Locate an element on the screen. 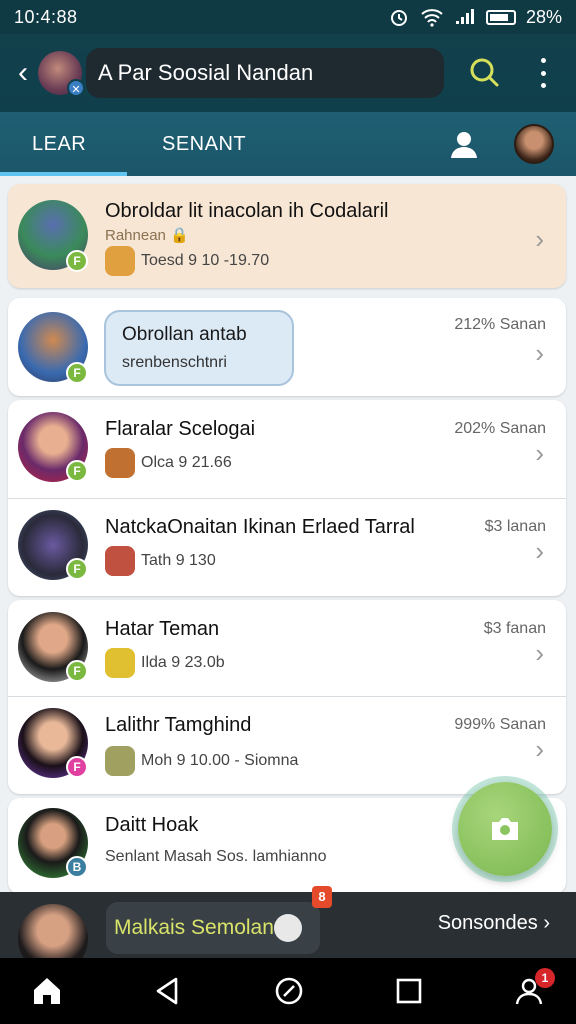 This screenshot has height=1024, width=576. active-tab-indicator is located at coordinates (63, 174).